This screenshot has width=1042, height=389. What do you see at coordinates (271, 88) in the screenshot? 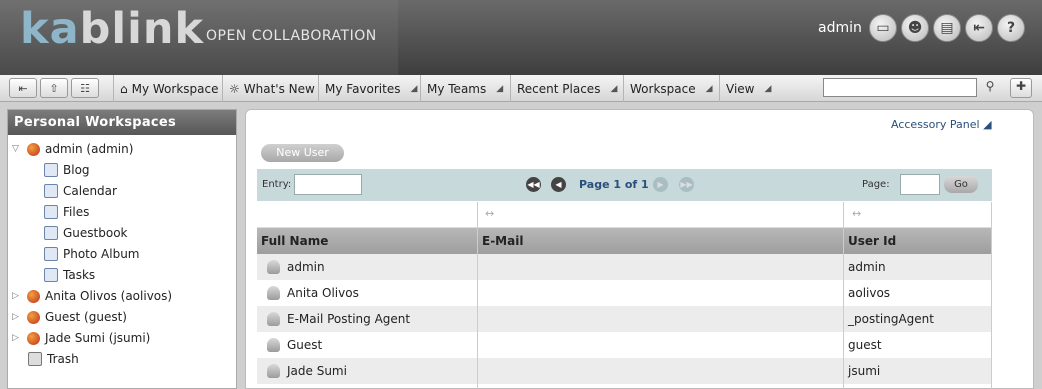
I see `nav-whats-new: ☼ What's New` at bounding box center [271, 88].